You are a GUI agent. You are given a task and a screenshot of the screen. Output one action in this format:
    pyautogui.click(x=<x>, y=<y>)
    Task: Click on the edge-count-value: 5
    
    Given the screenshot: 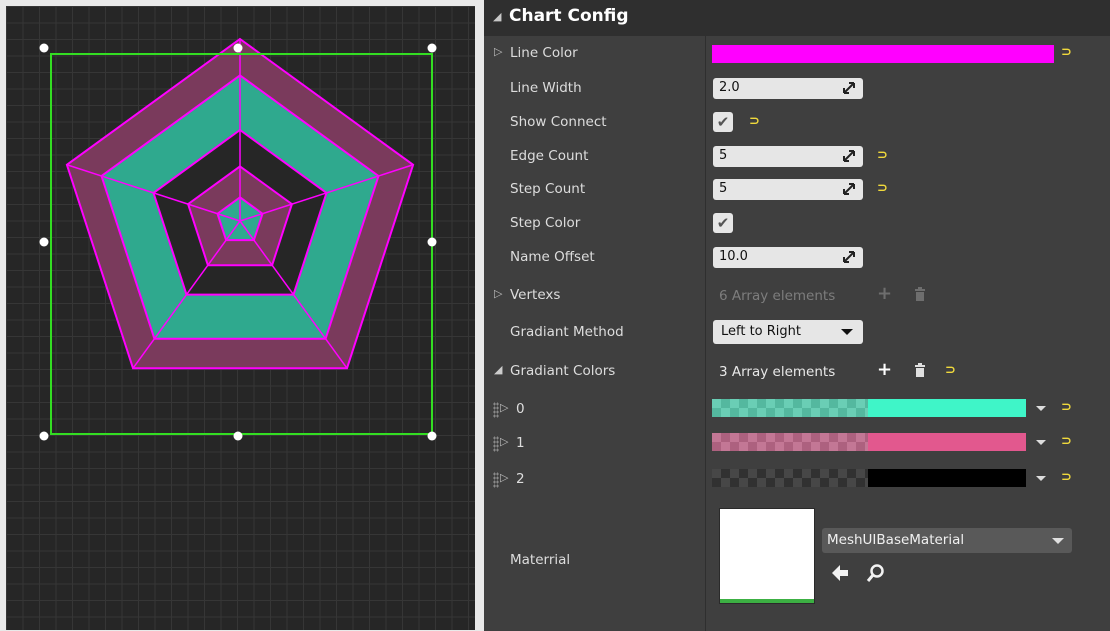 What is the action you would take?
    pyautogui.click(x=723, y=155)
    